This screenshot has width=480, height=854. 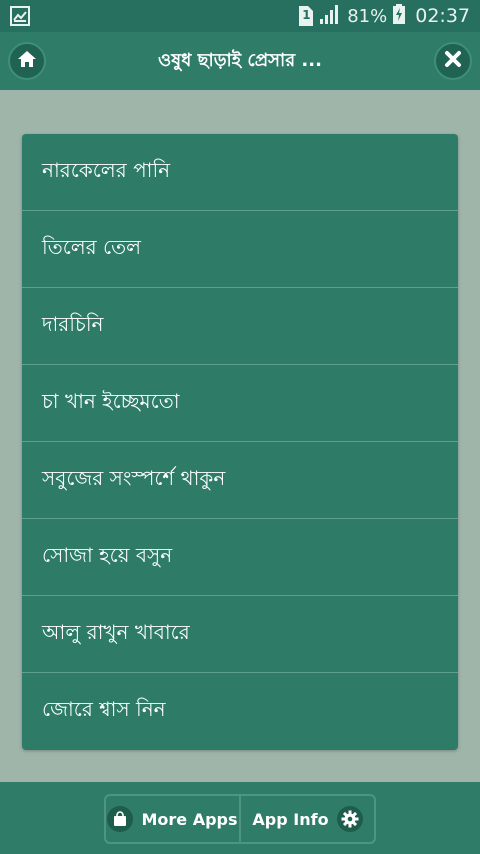 I want to click on close-button, so click(x=453, y=61).